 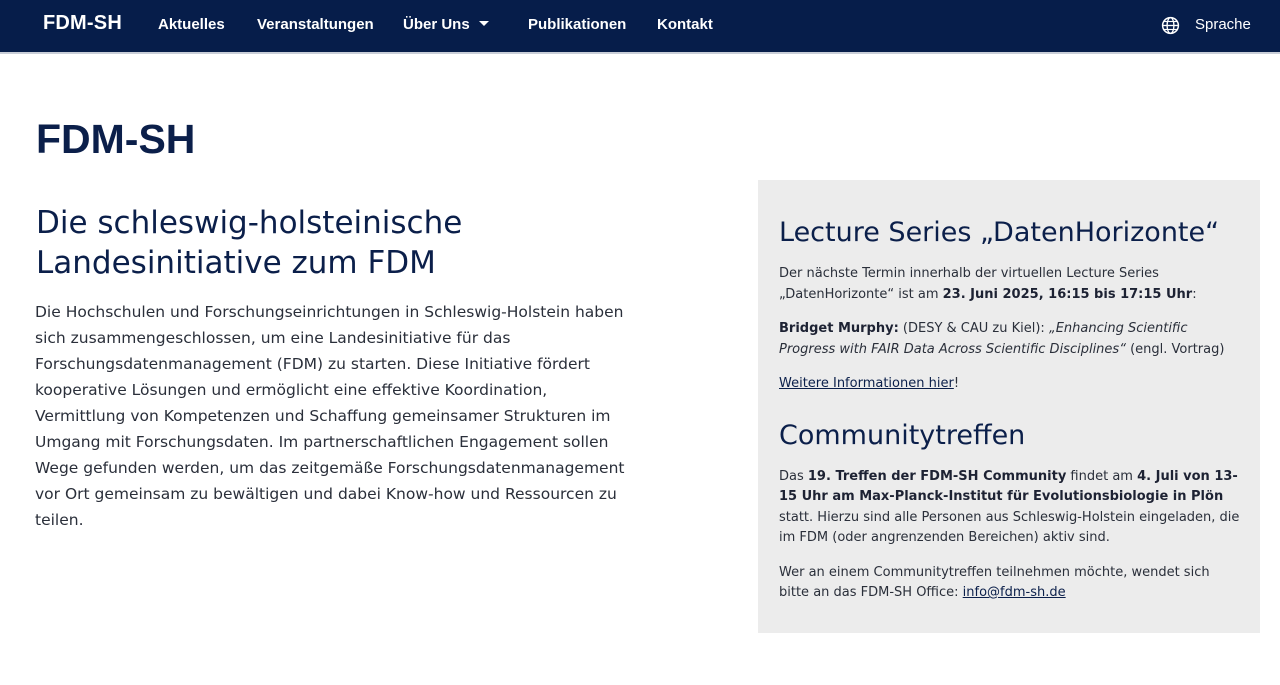 I want to click on office-email-link: info@fdm-sh.de, so click(x=1014, y=592).